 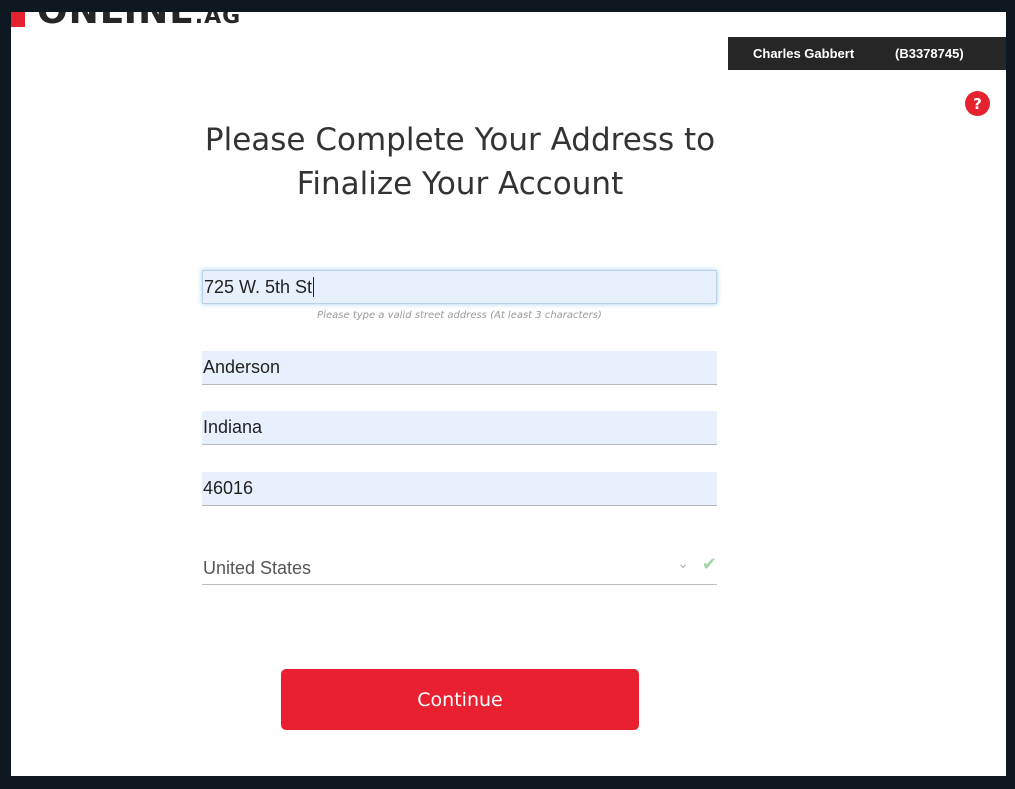 What do you see at coordinates (233, 427) in the screenshot?
I see `state-value: Indiana` at bounding box center [233, 427].